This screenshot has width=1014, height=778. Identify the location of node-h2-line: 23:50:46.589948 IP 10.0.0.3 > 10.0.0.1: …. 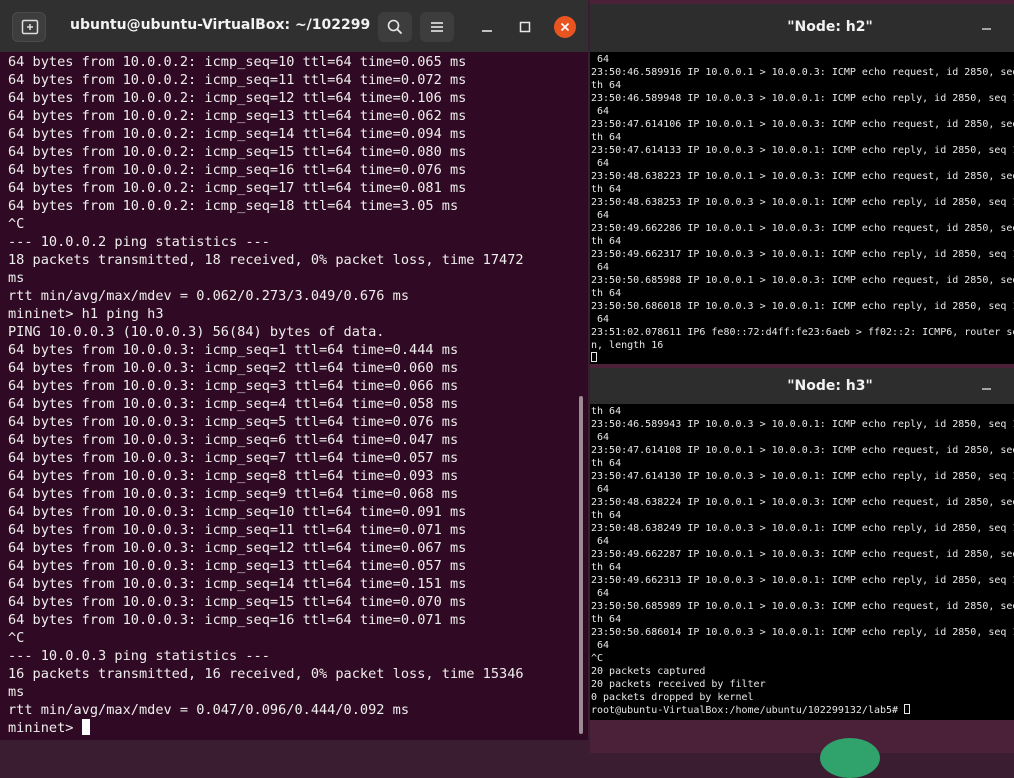
(802, 98).